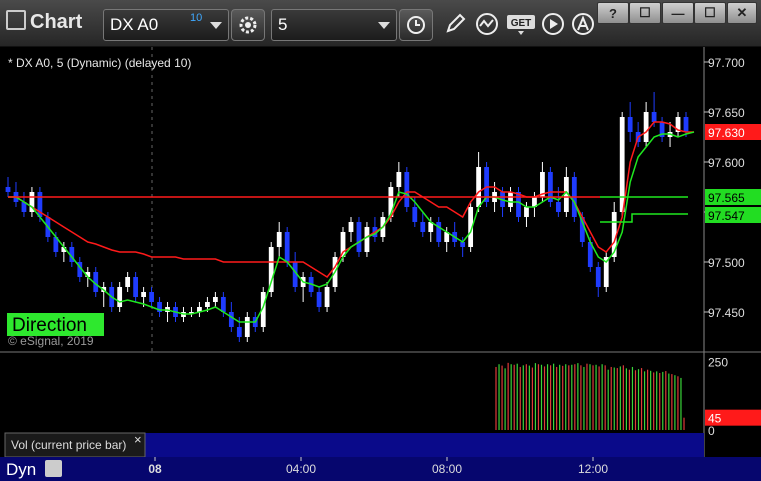  Describe the element at coordinates (138, 439) in the screenshot. I see `volume-close-icon: ×` at that location.